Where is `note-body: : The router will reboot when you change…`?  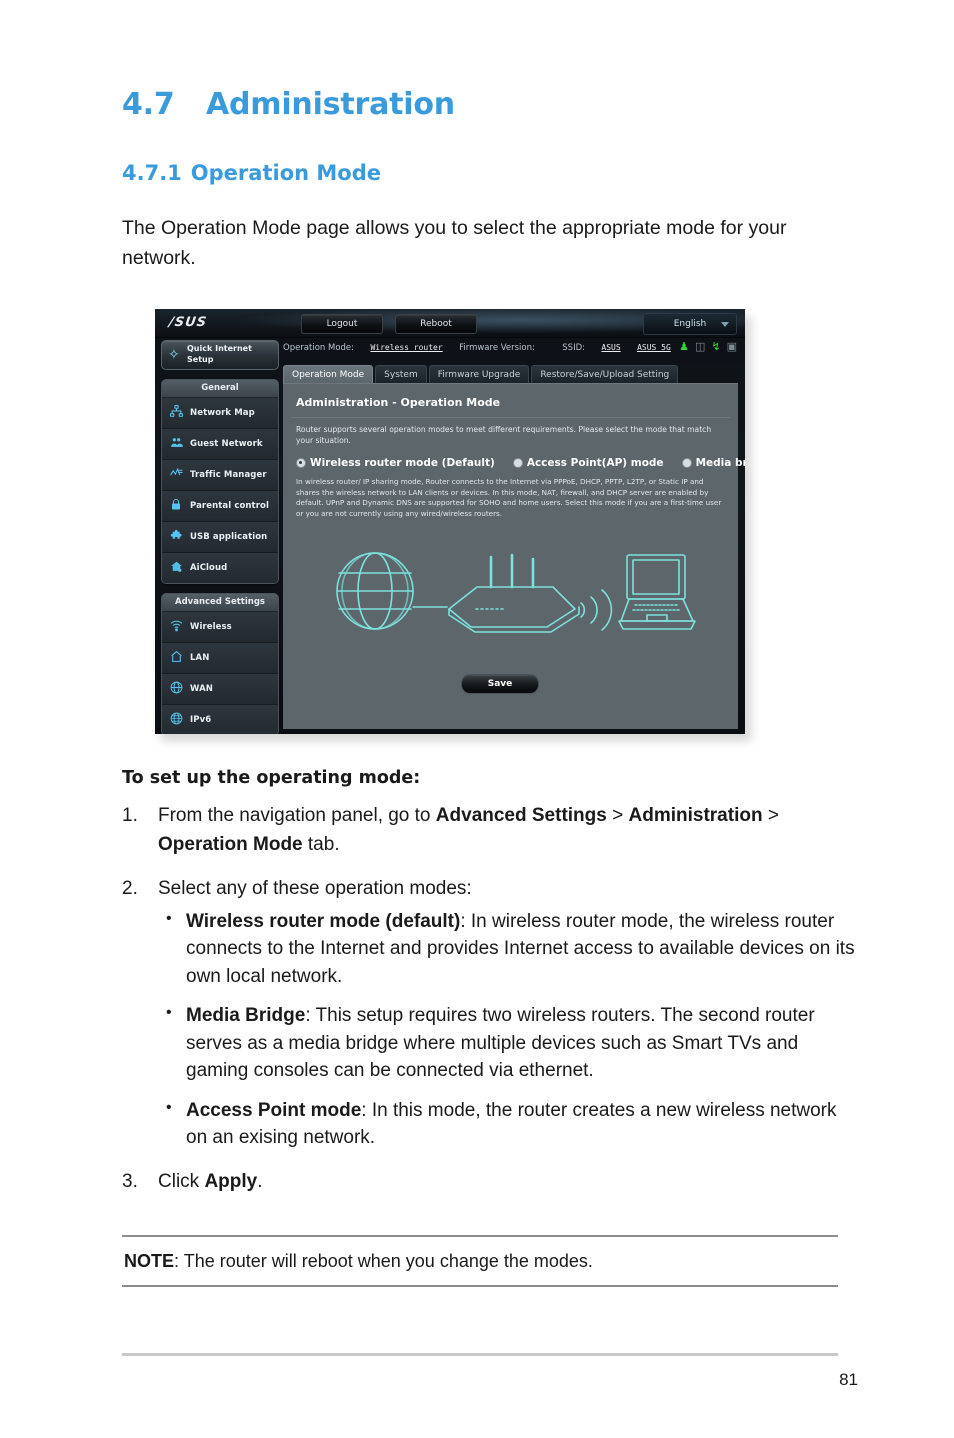 note-body: : The router will reboot when you change… is located at coordinates (383, 1261).